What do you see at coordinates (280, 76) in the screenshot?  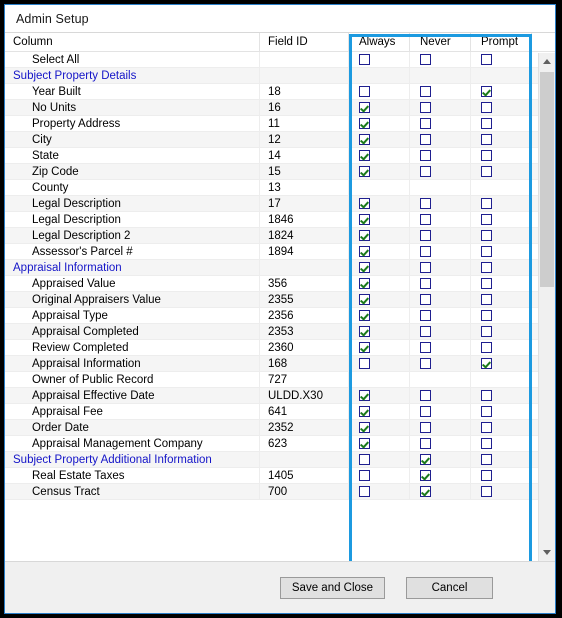 I see `group-header-row: Subject Property Details` at bounding box center [280, 76].